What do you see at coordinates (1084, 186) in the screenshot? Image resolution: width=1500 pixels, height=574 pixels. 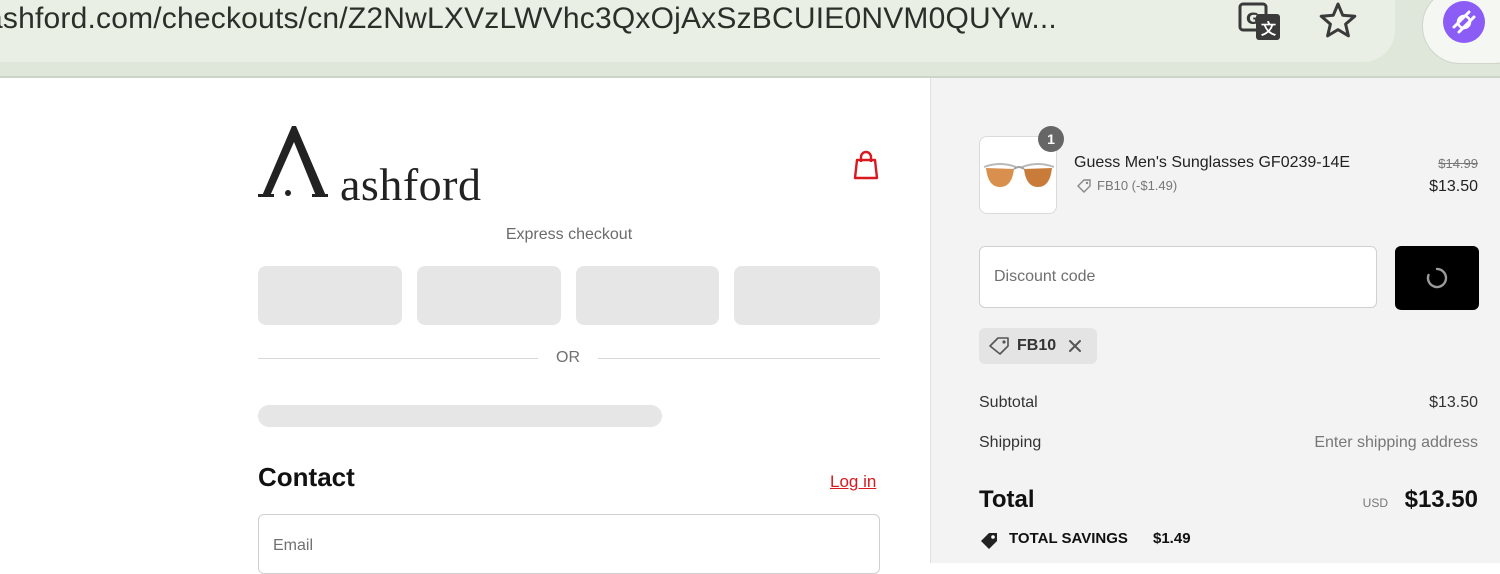 I see `discount-tag-icon` at bounding box center [1084, 186].